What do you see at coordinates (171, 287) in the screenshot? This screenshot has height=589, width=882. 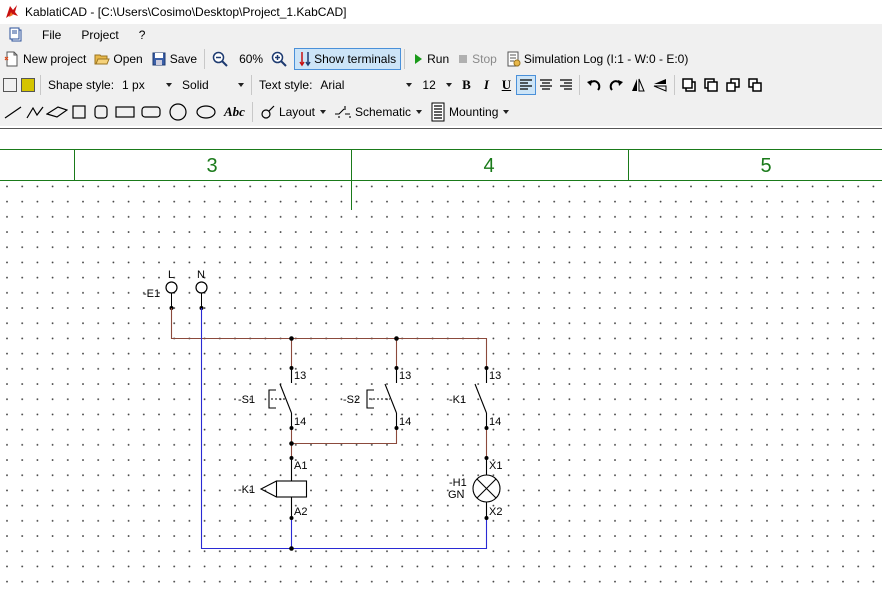 I see `terminal-l` at bounding box center [171, 287].